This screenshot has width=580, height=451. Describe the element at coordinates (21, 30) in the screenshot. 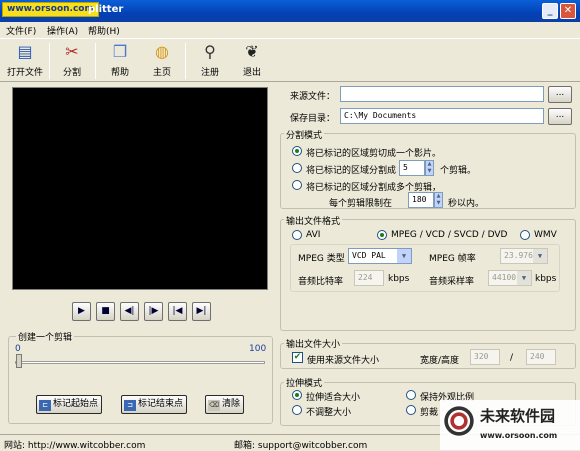

I see `menu-file: 文件(F)` at that location.